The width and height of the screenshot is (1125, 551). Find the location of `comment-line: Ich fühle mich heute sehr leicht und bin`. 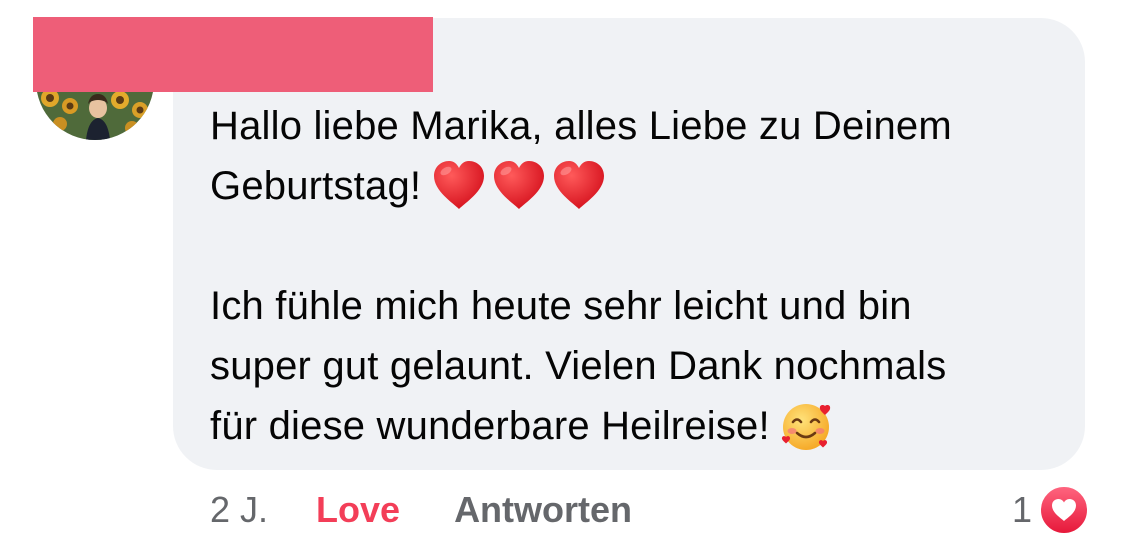

comment-line: Ich fühle mich heute sehr leicht und bin is located at coordinates (561, 306).